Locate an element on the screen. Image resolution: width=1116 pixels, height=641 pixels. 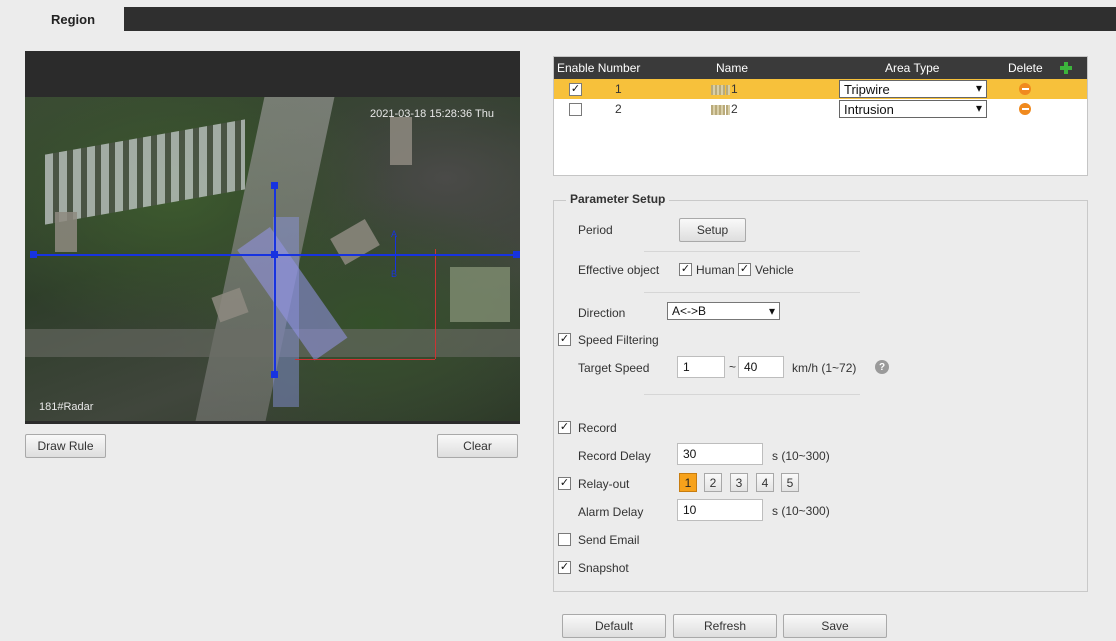
video-timestamp: 2021-03-18 15:28:36 Thu is located at coordinates (432, 114).